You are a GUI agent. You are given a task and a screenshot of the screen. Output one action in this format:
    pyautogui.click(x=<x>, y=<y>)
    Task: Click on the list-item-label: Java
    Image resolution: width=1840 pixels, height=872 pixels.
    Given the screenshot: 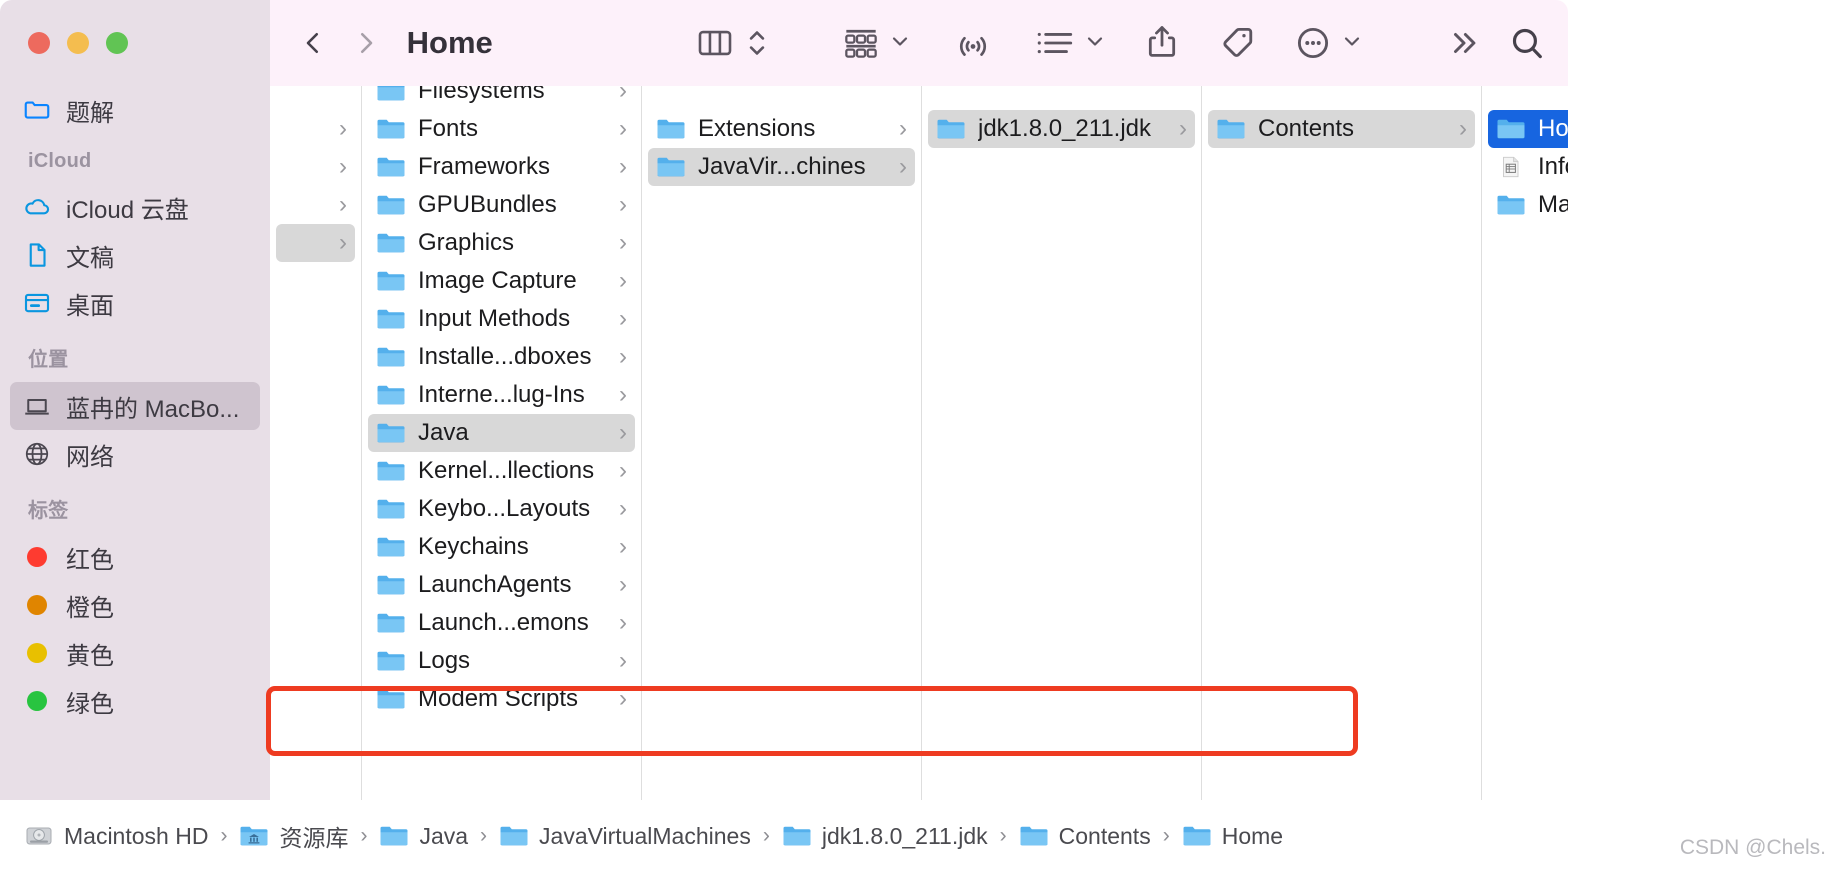 What is the action you would take?
    pyautogui.click(x=443, y=432)
    